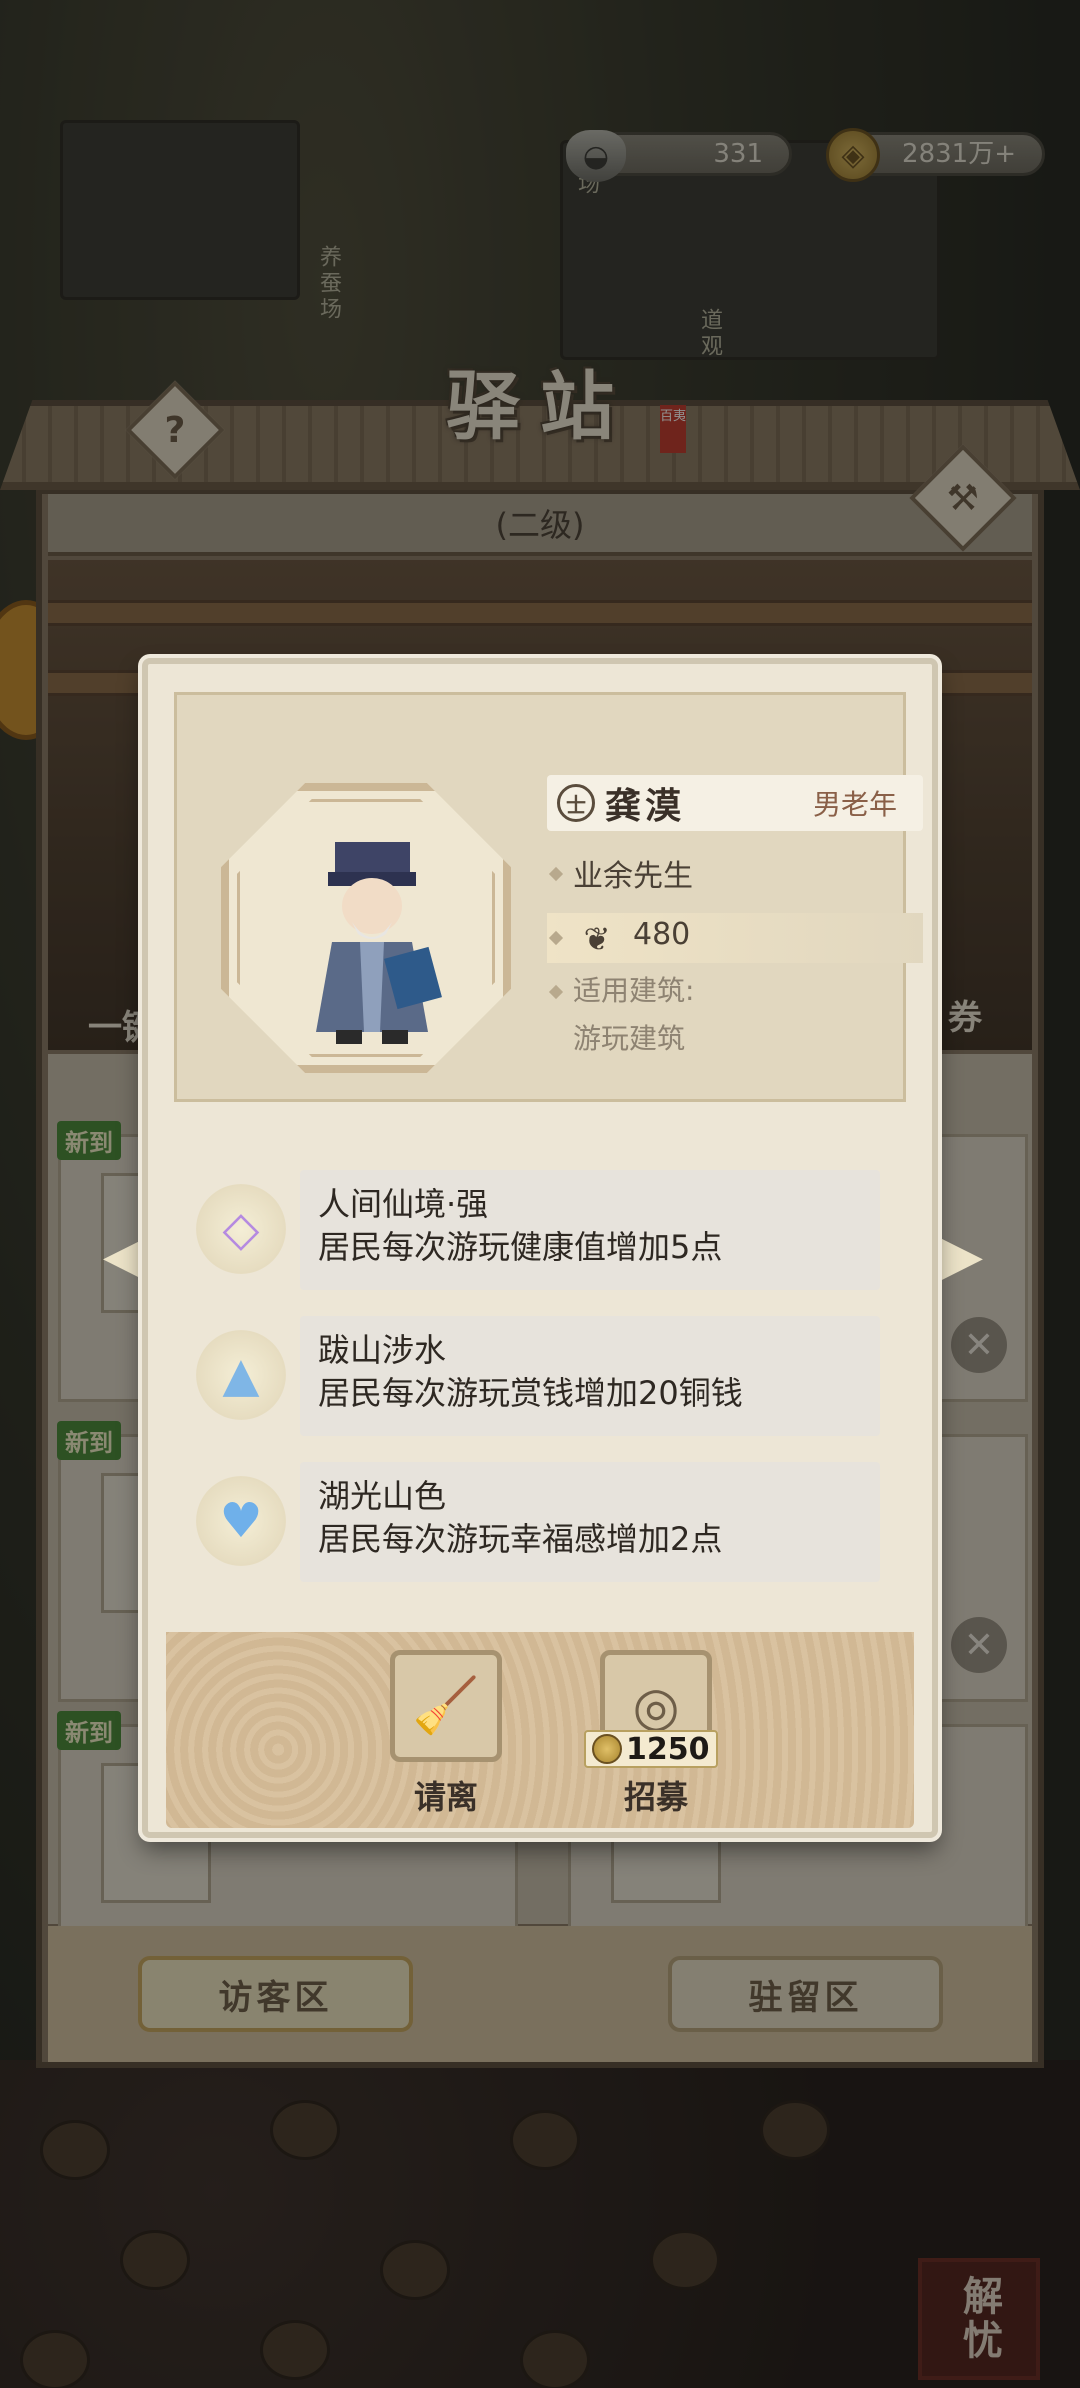  Describe the element at coordinates (656, 1795) in the screenshot. I see `recruit-label: 招募` at that location.